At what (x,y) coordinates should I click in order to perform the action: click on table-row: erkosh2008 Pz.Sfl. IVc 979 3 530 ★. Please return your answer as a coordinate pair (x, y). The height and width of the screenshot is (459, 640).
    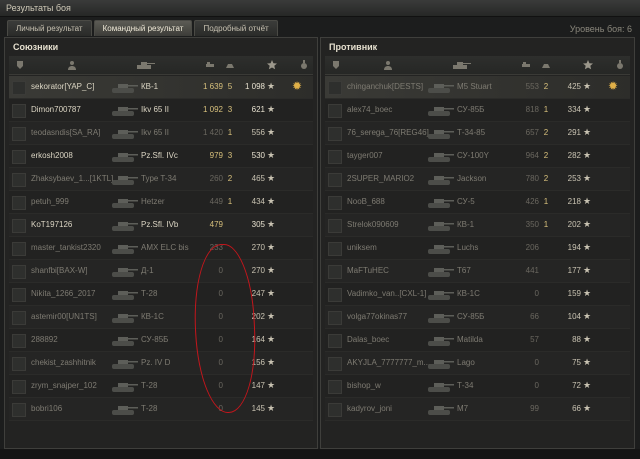
    Looking at the image, I should click on (161, 156).